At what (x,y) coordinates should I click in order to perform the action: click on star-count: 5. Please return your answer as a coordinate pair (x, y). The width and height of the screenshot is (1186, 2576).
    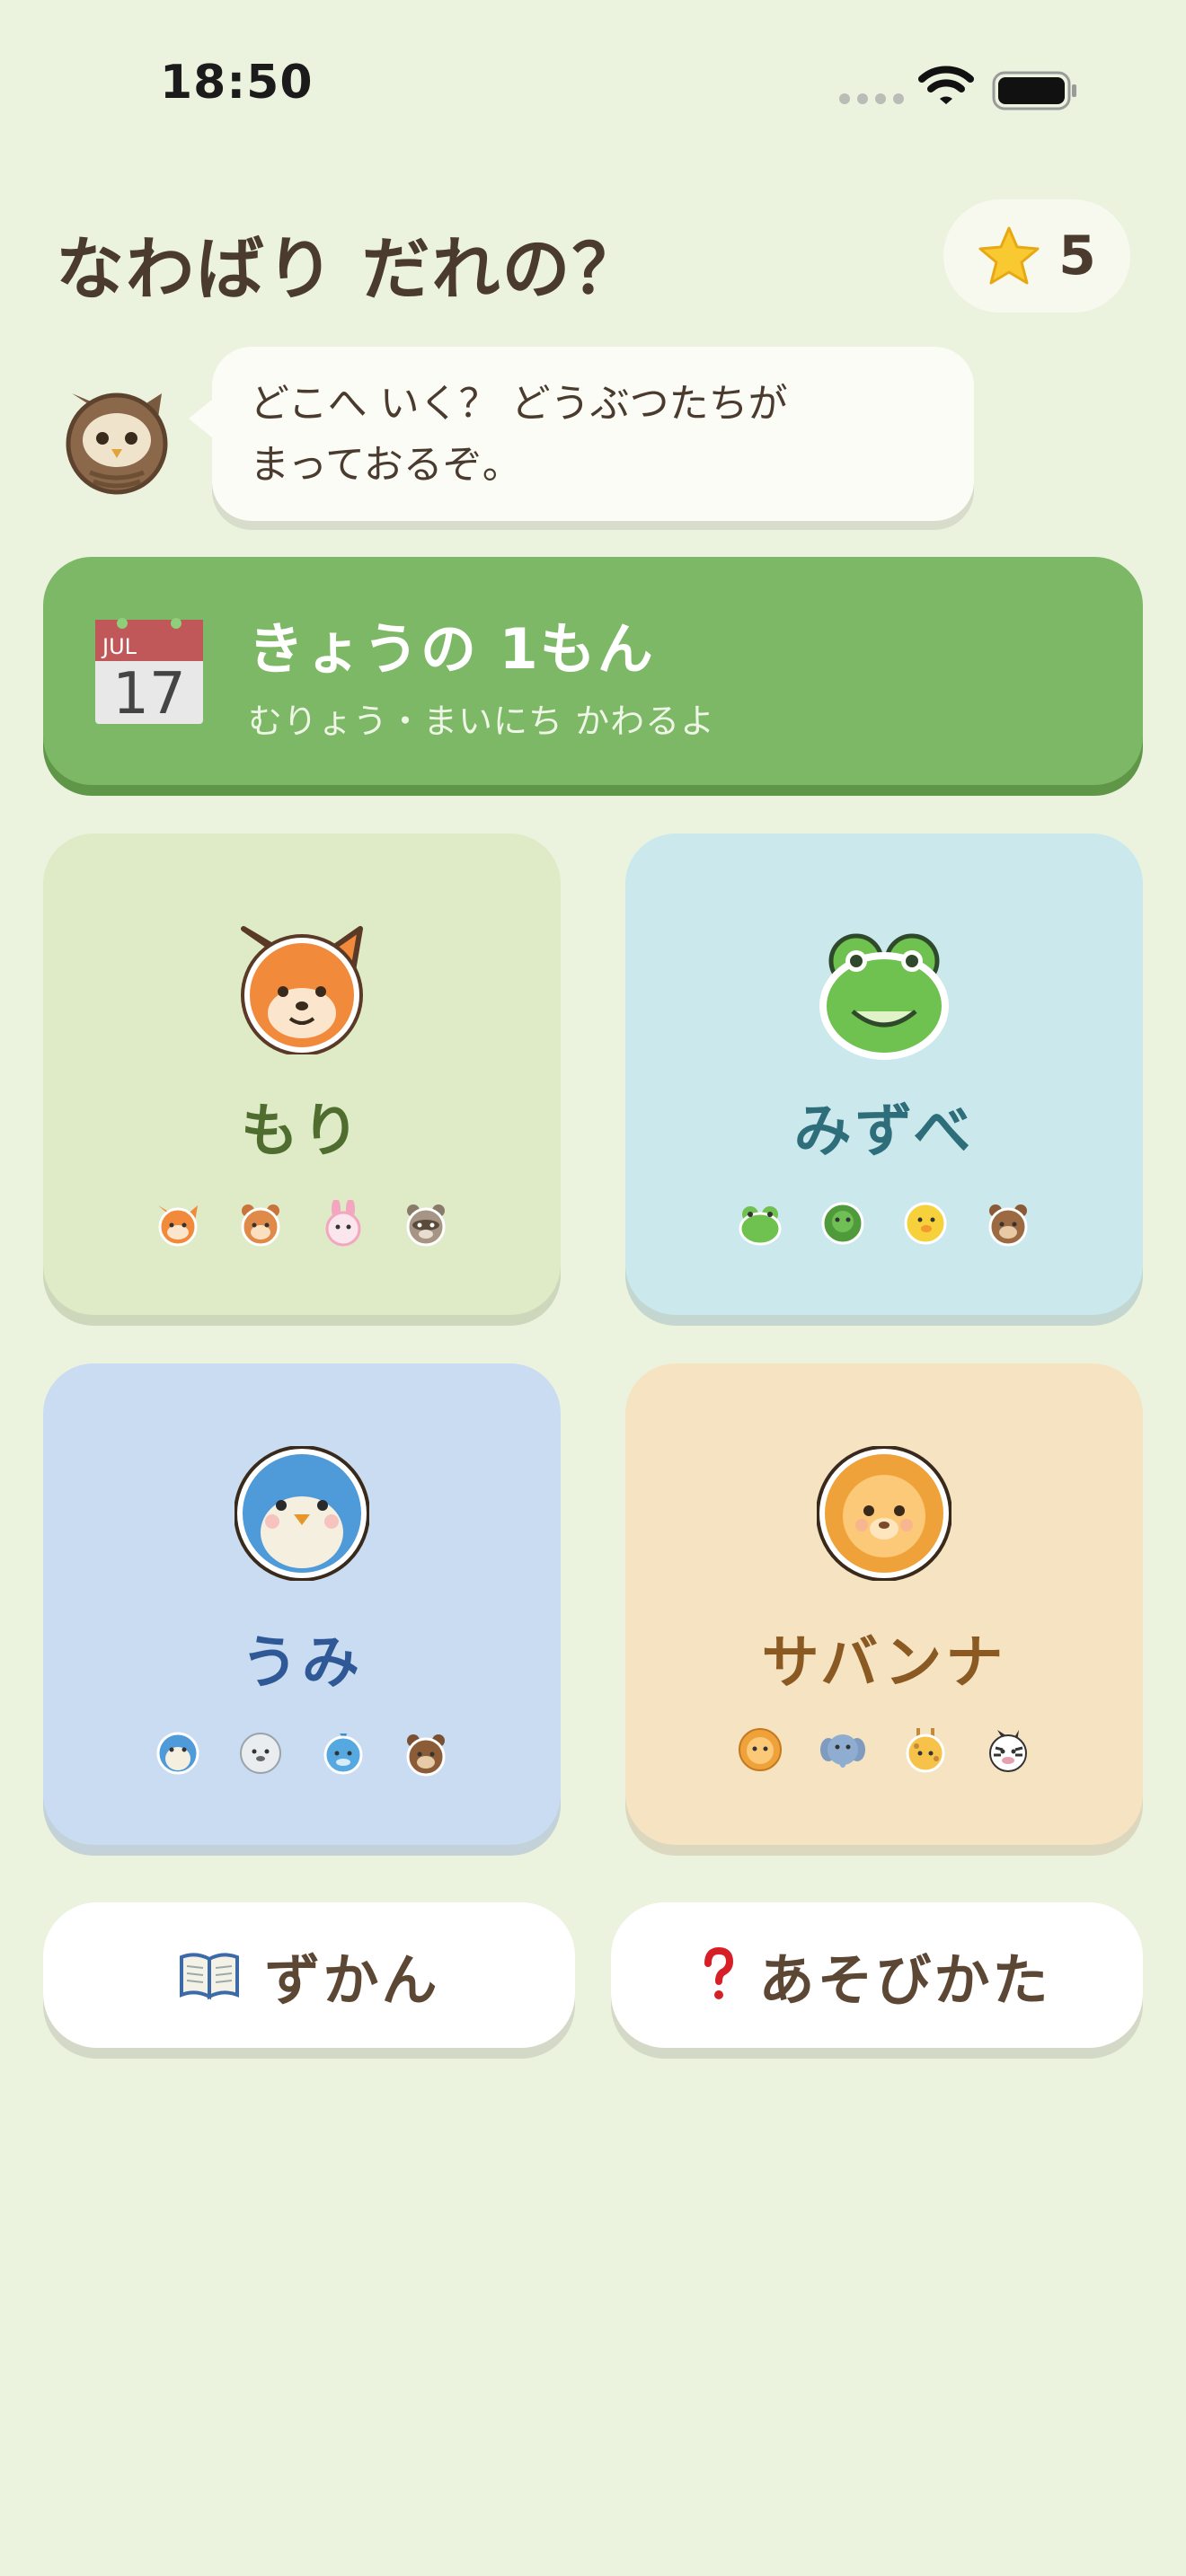
    Looking at the image, I should click on (1077, 256).